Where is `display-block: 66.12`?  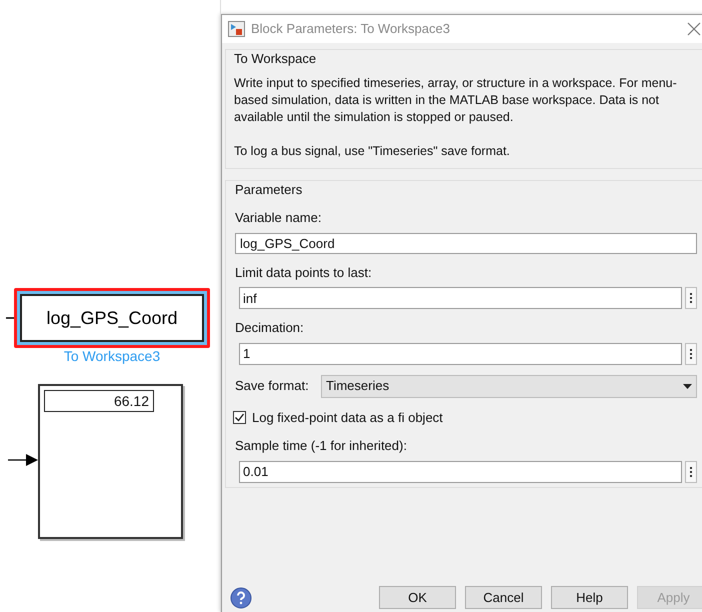 display-block: 66.12 is located at coordinates (110, 461).